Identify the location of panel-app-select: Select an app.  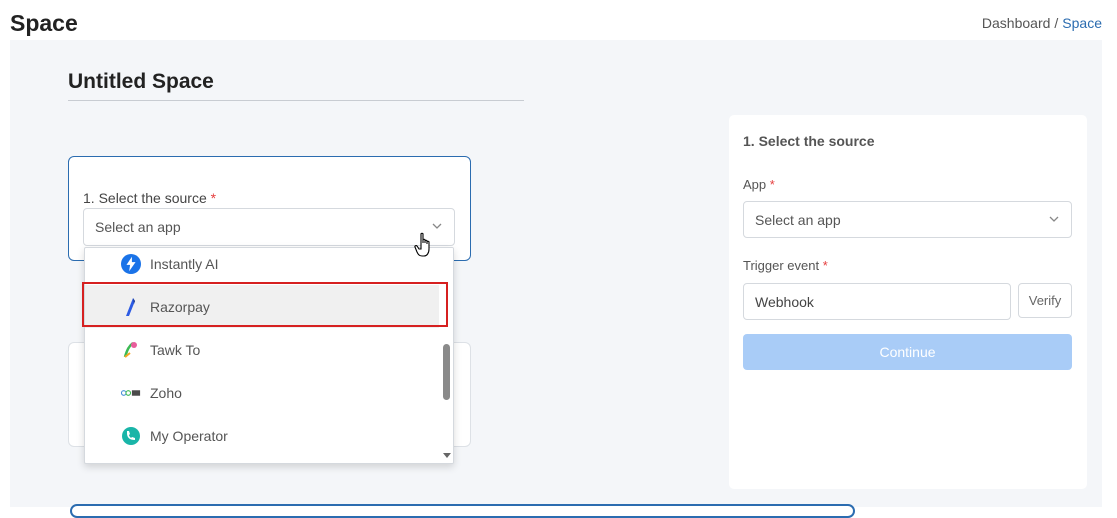
(907, 219).